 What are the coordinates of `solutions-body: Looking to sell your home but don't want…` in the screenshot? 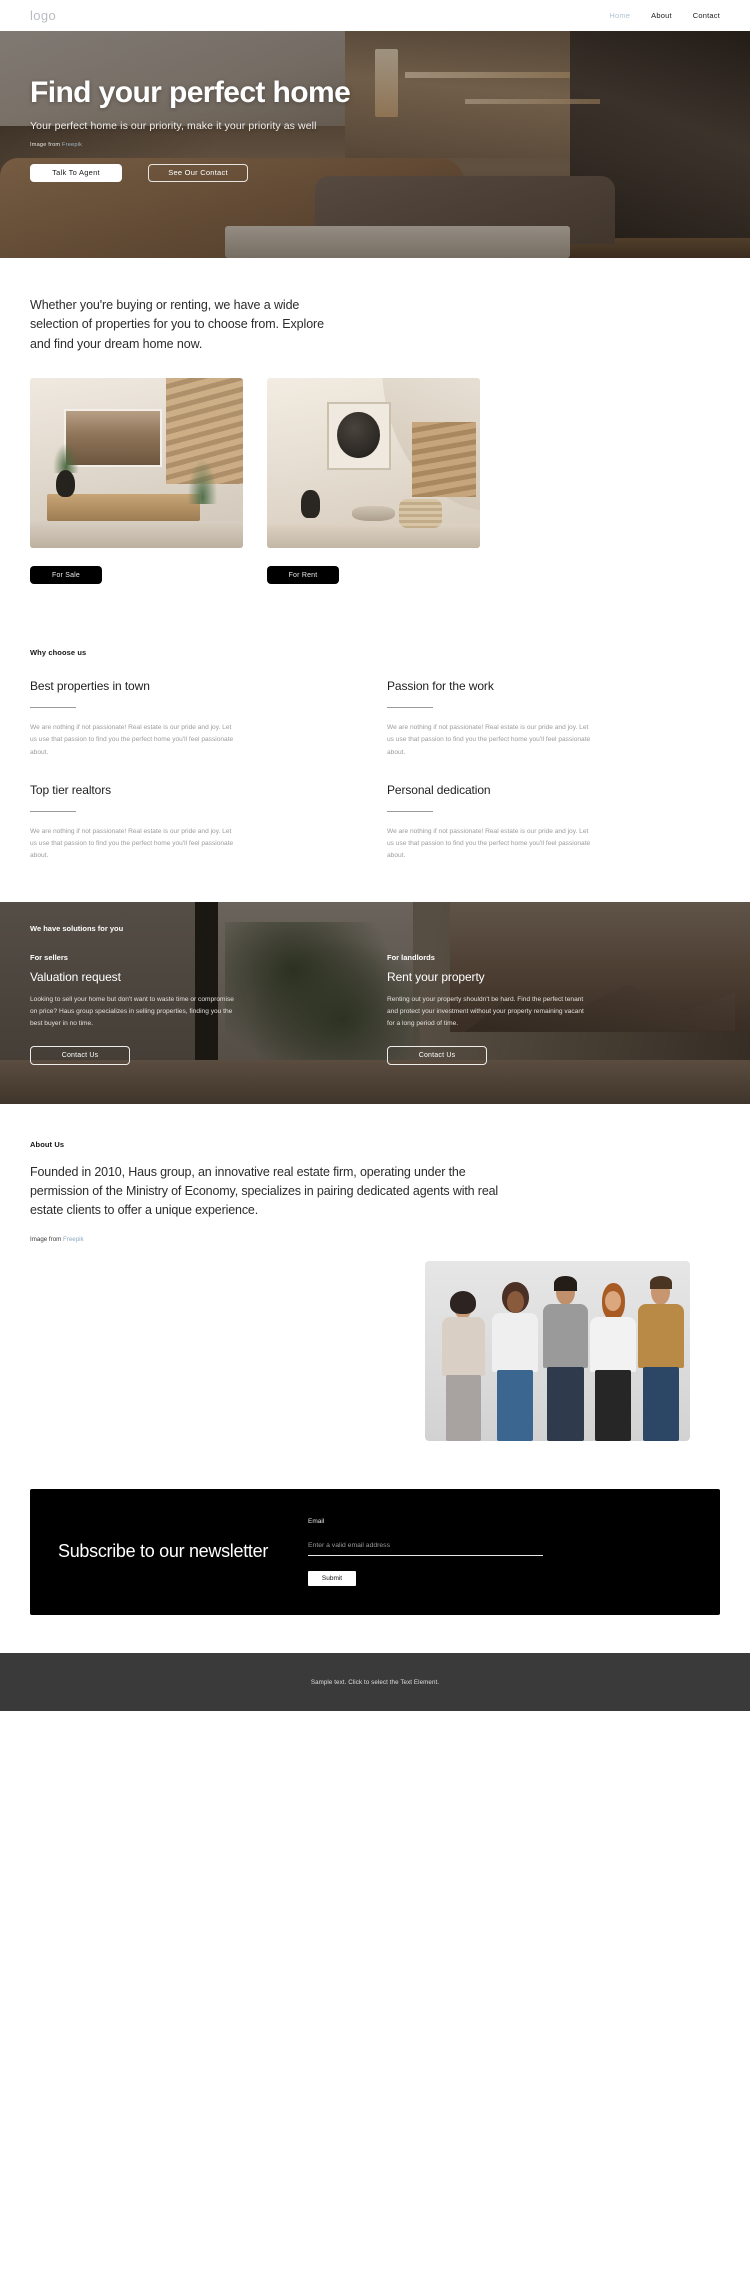 It's located at (132, 1011).